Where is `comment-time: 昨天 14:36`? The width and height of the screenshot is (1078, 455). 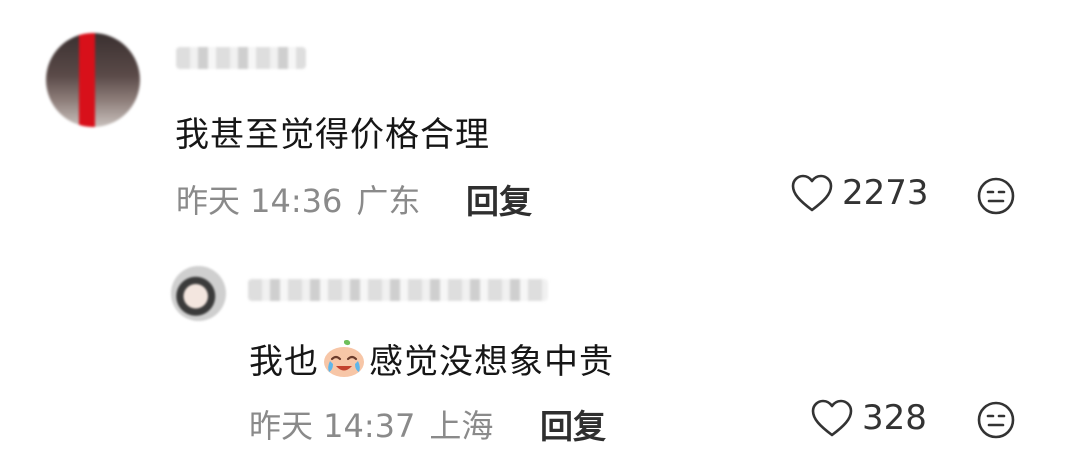 comment-time: 昨天 14:36 is located at coordinates (259, 201).